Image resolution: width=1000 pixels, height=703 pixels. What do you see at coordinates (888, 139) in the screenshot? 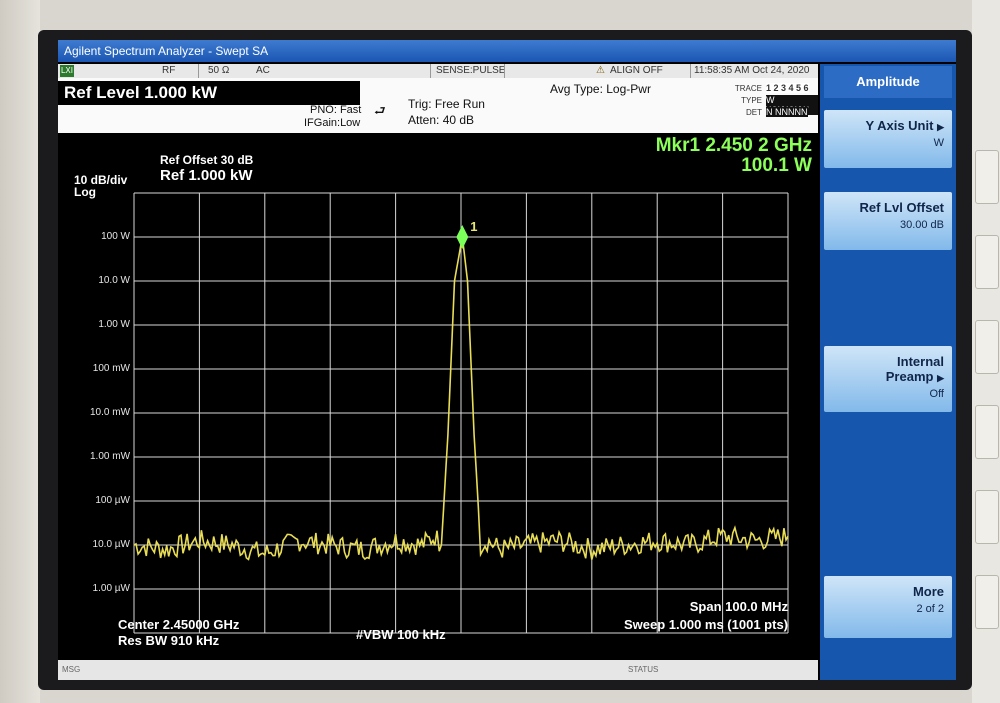
I see `y-axis-unit-softkey: Y Axis Unit ▶ W` at bounding box center [888, 139].